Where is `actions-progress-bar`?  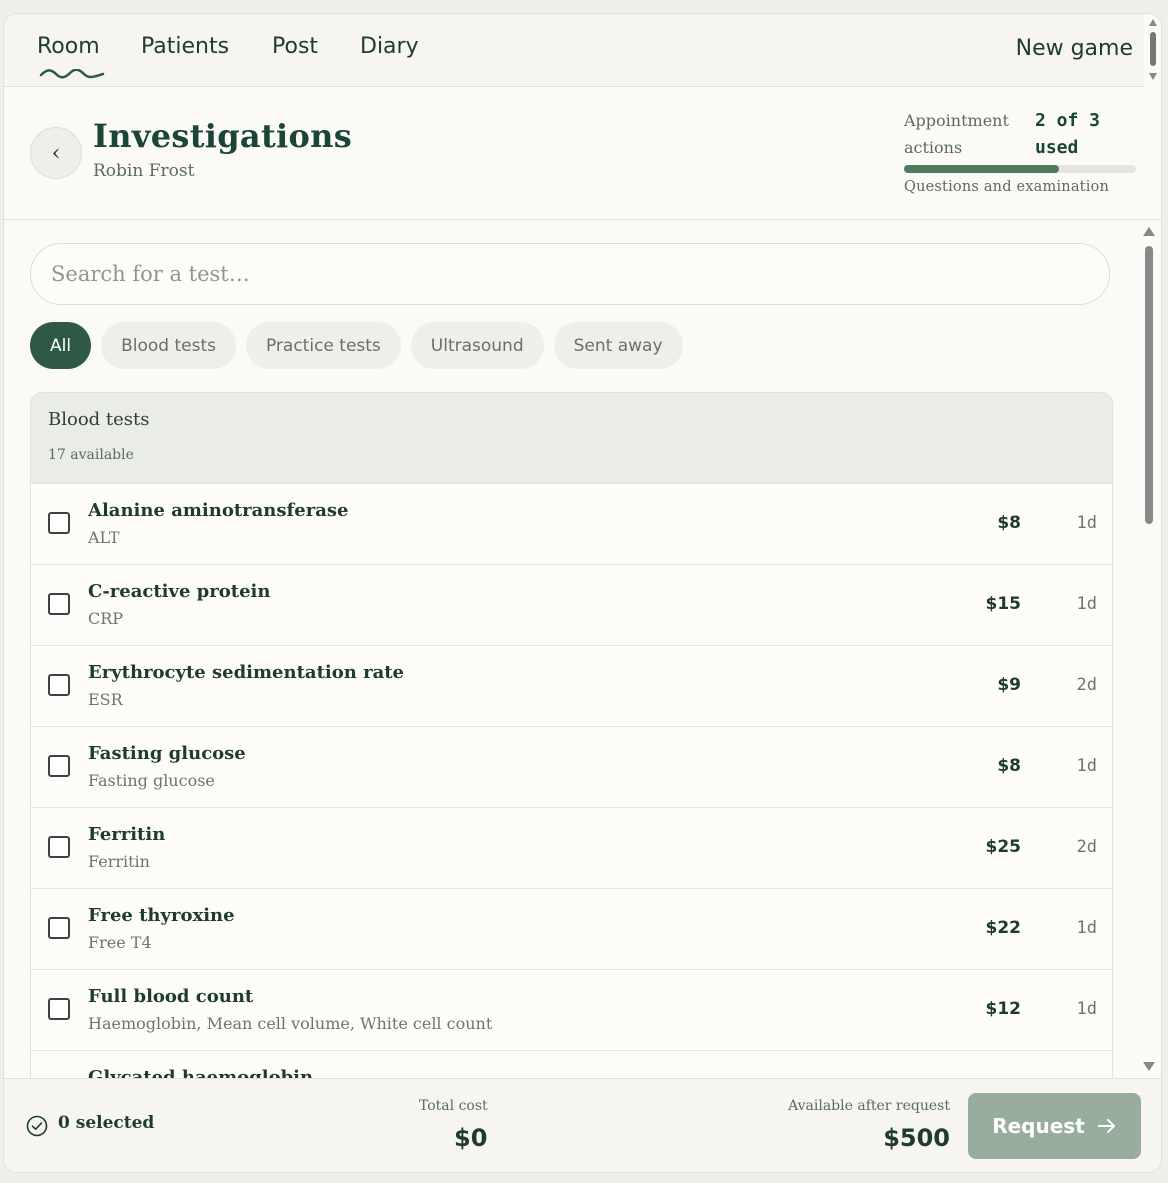 actions-progress-bar is located at coordinates (1020, 169).